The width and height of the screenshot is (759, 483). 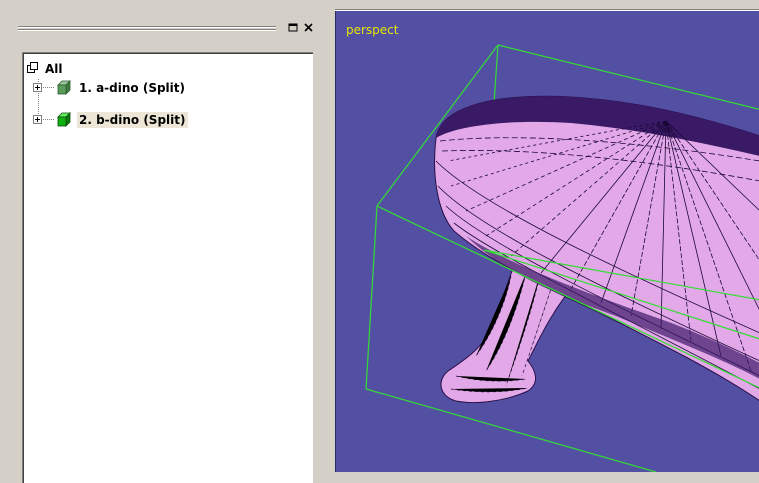 What do you see at coordinates (54, 69) in the screenshot?
I see `tree-root-label: All` at bounding box center [54, 69].